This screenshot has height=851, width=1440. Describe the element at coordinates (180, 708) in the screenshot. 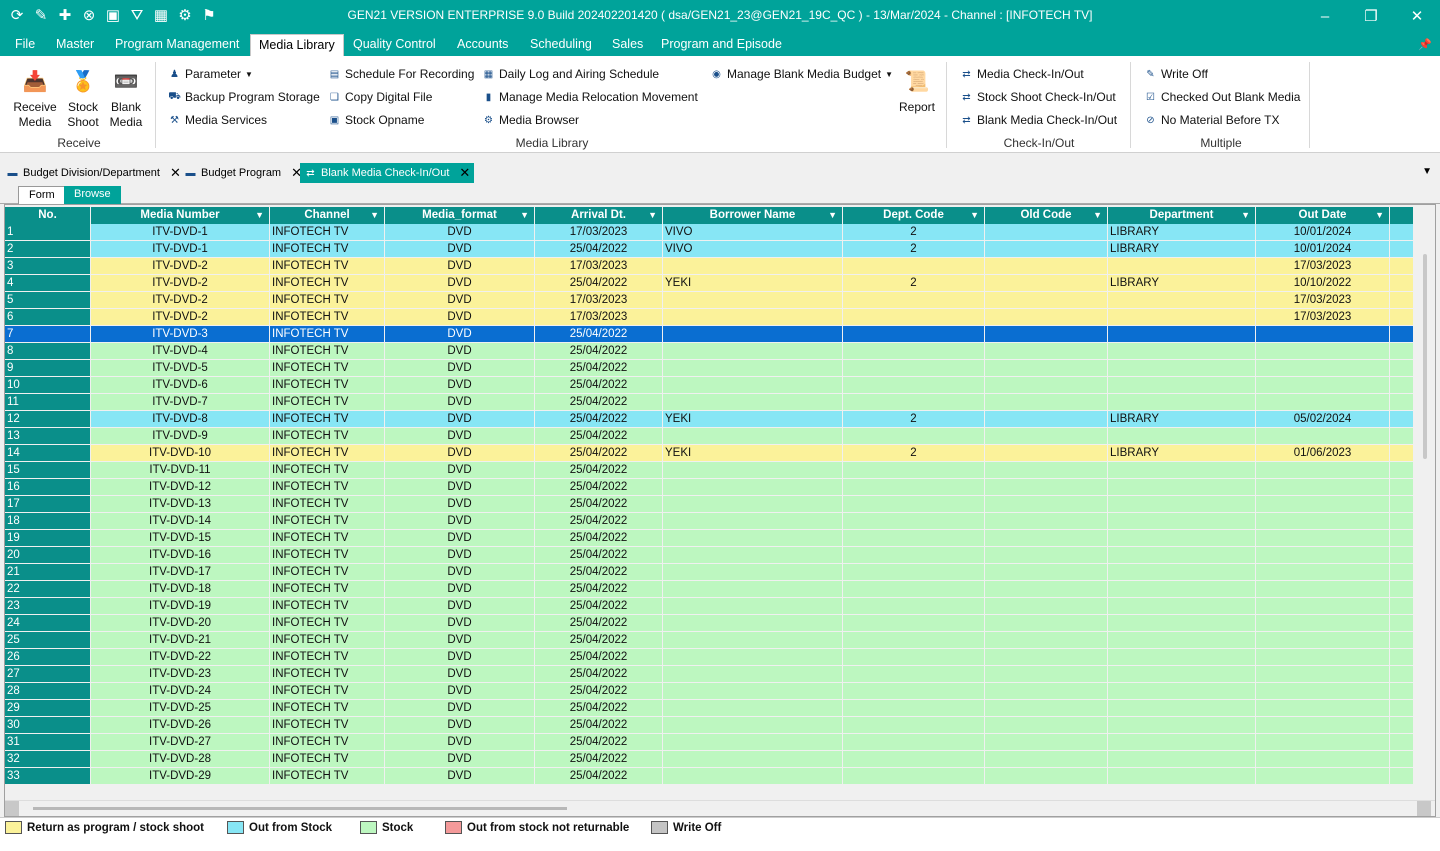

I see `col-media-number-cell: ITV-DVD-25` at that location.